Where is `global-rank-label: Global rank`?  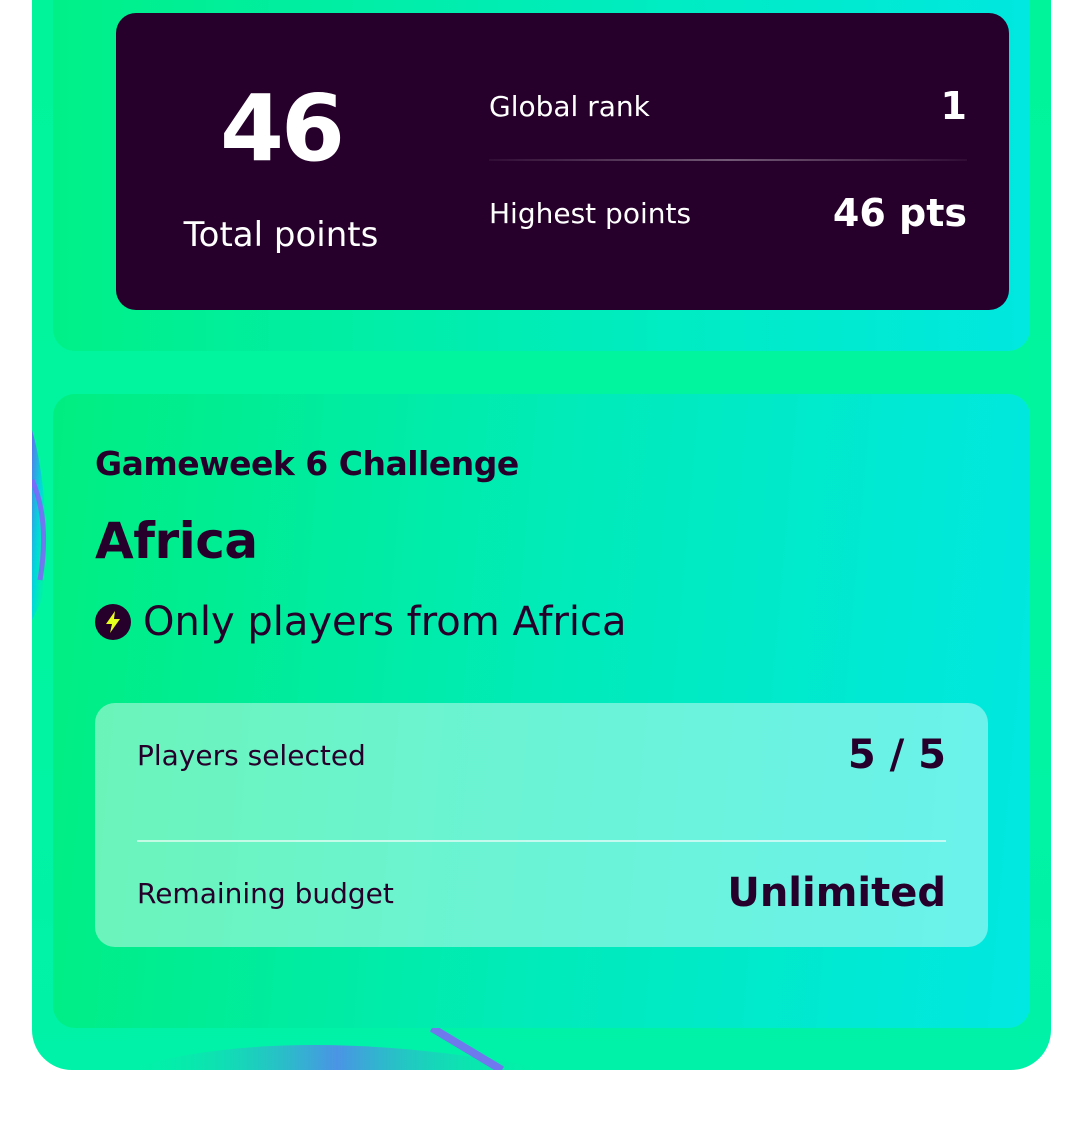 global-rank-label: Global rank is located at coordinates (569, 106).